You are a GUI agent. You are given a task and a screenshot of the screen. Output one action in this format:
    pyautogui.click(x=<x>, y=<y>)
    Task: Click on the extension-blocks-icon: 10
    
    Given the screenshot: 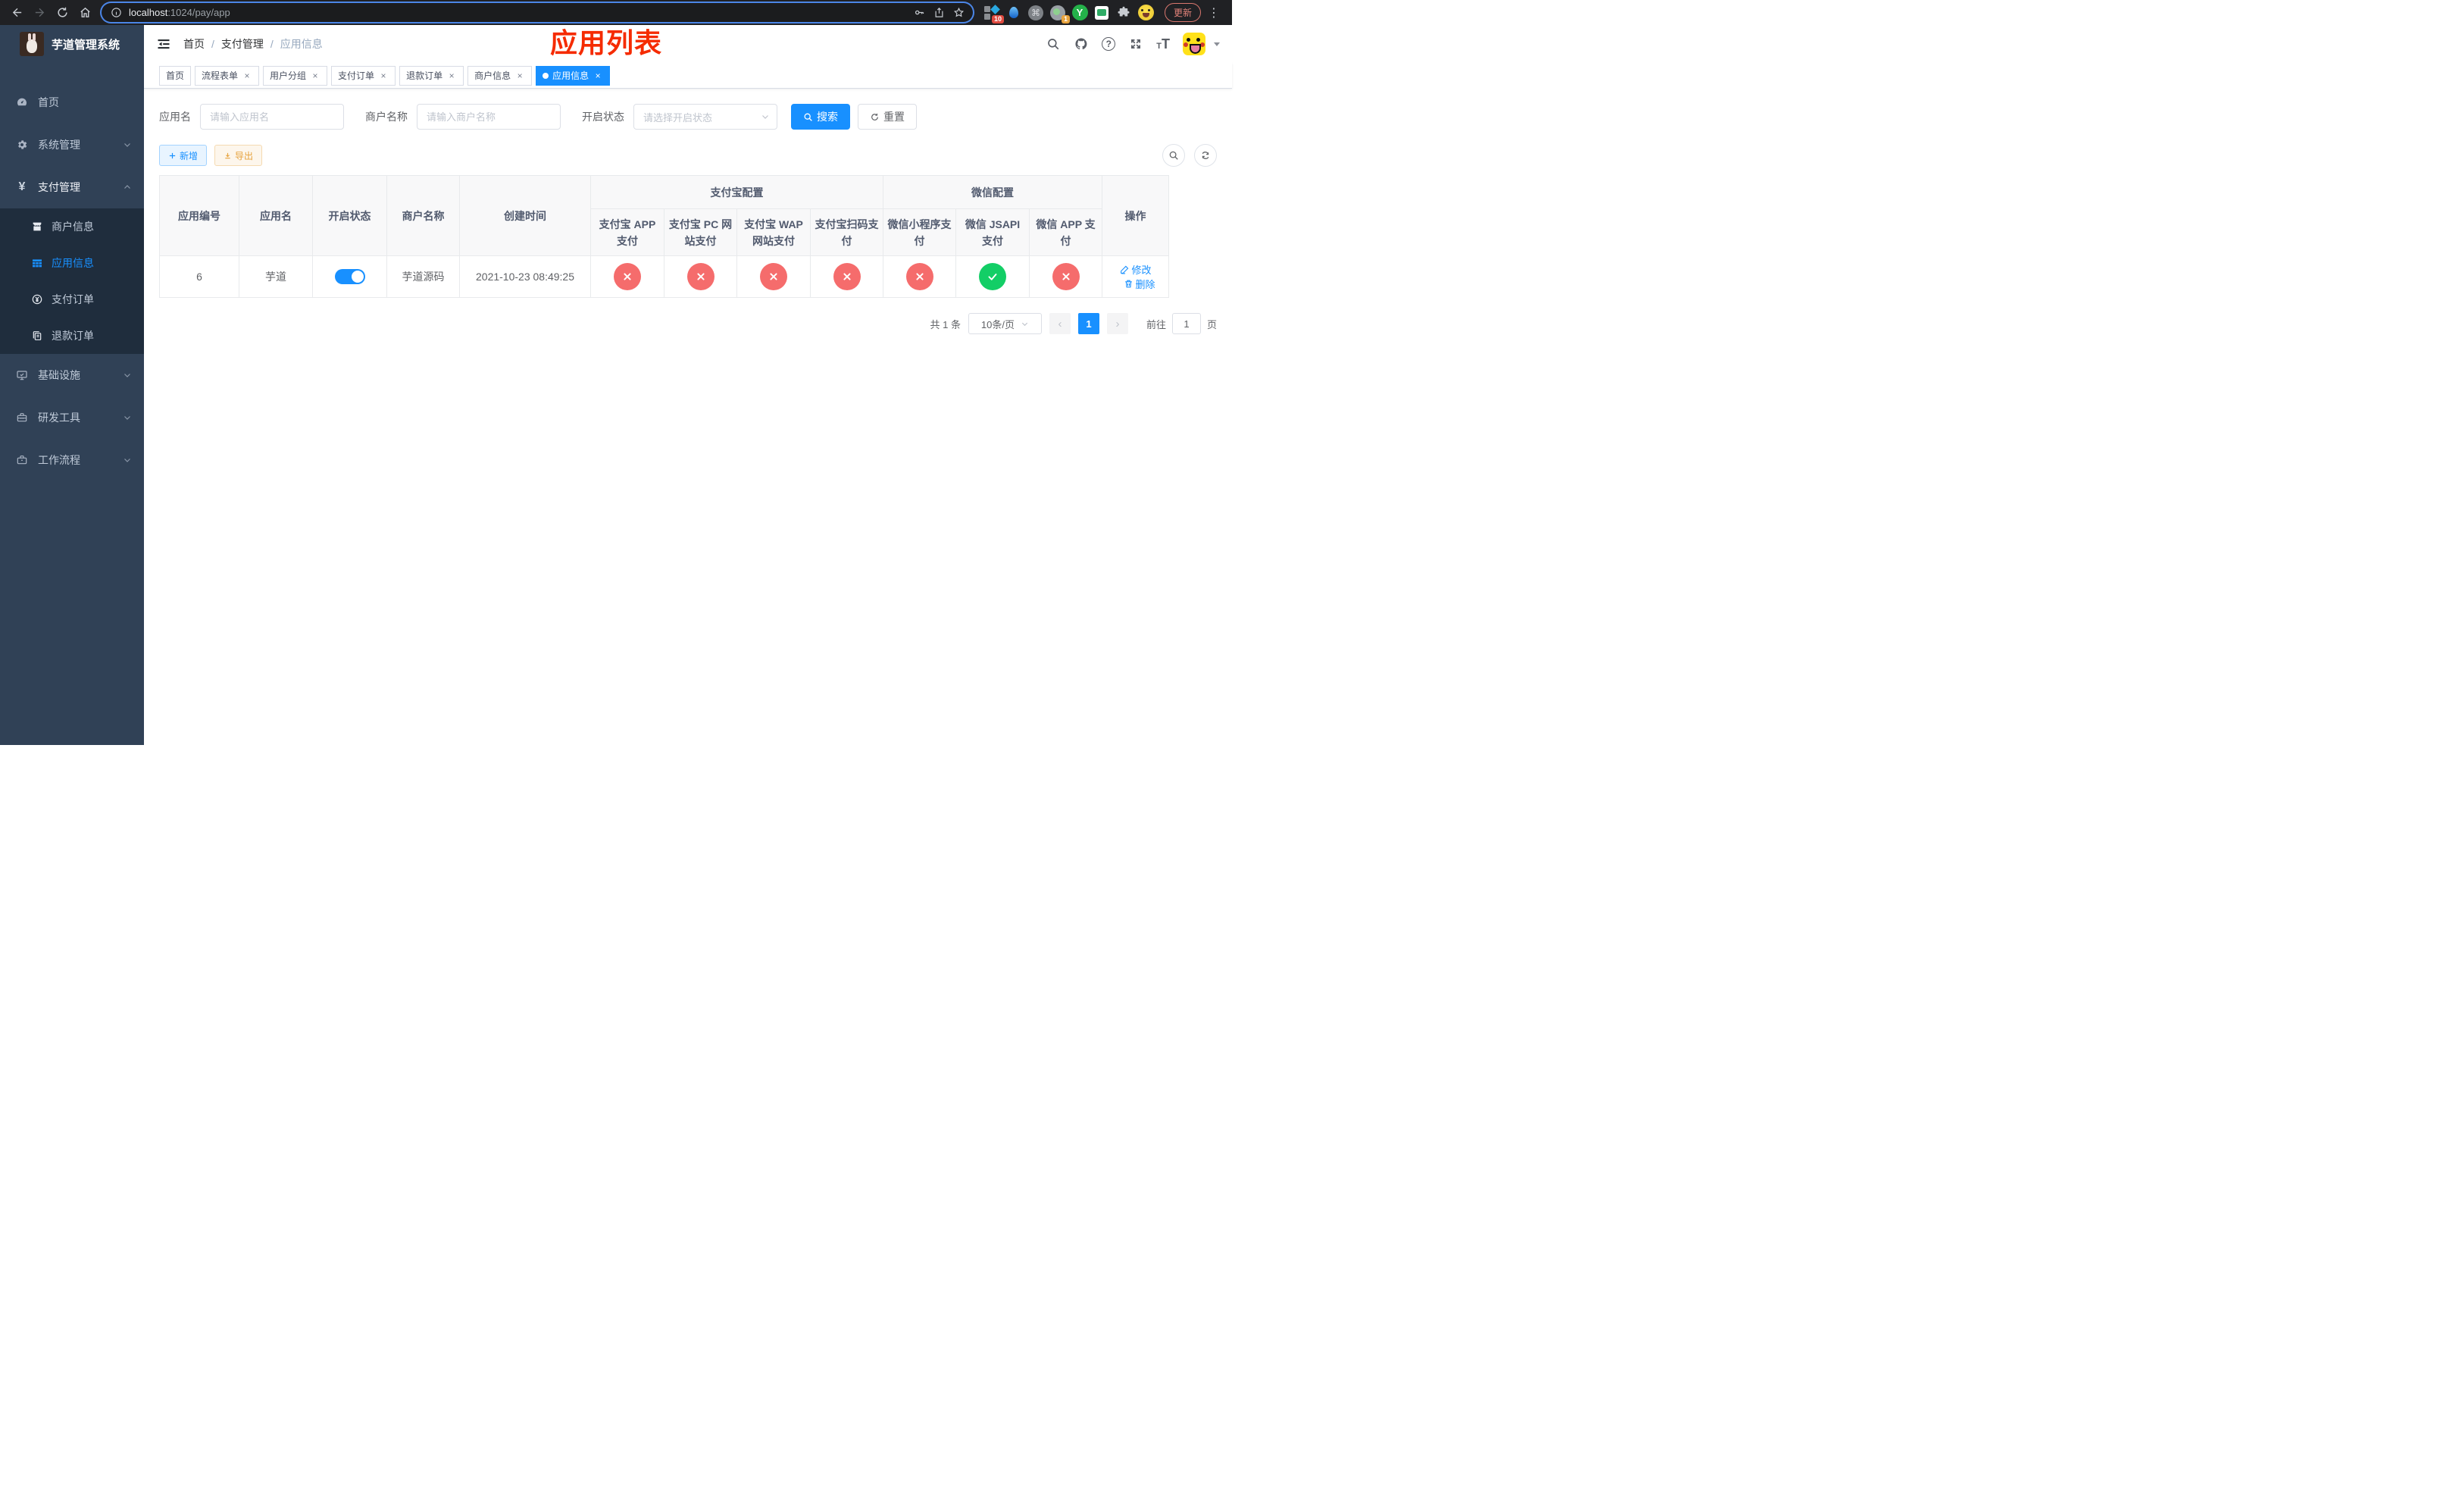 What is the action you would take?
    pyautogui.click(x=993, y=14)
    